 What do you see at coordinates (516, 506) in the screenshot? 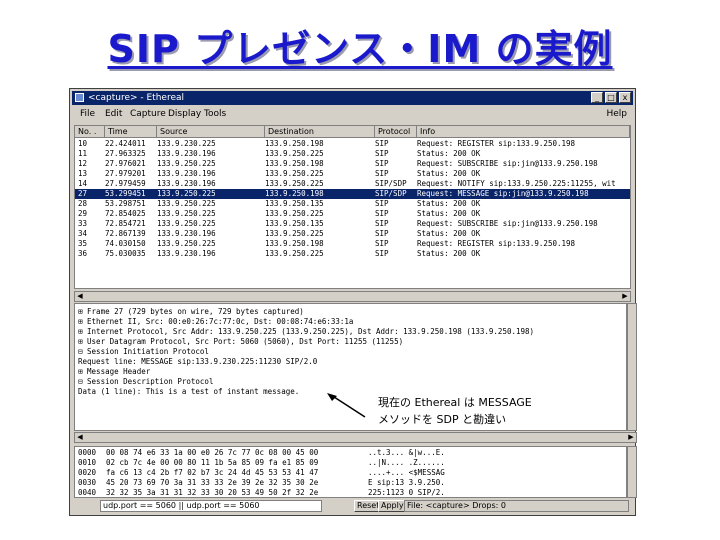
I see `status-text: File: <capture> Drops: 0` at bounding box center [516, 506].